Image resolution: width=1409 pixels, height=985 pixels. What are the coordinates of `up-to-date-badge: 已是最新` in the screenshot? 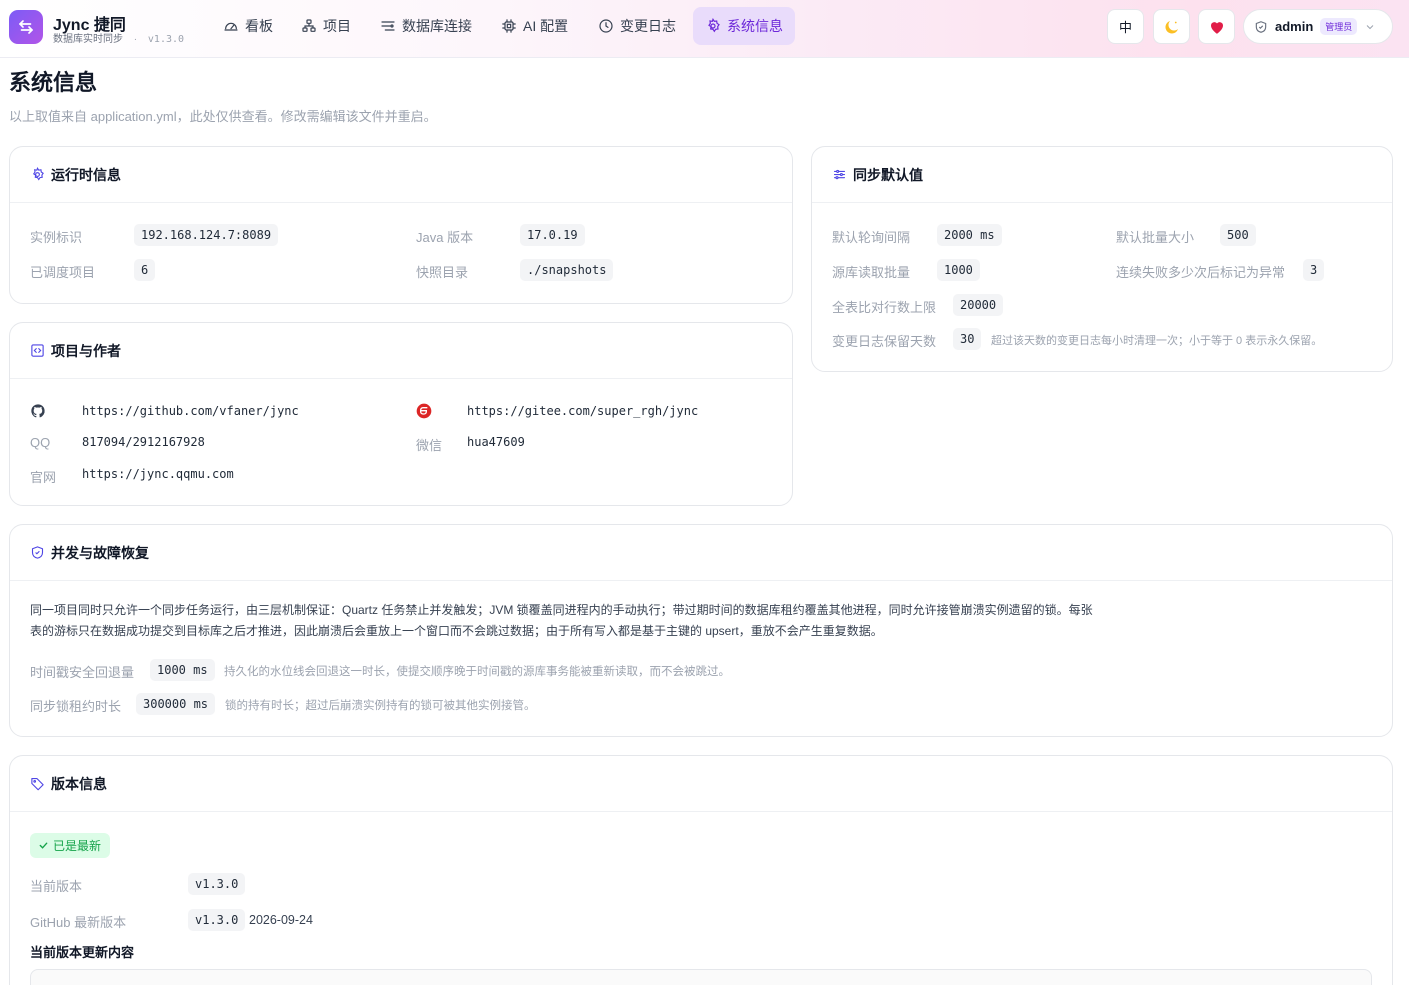 It's located at (70, 845).